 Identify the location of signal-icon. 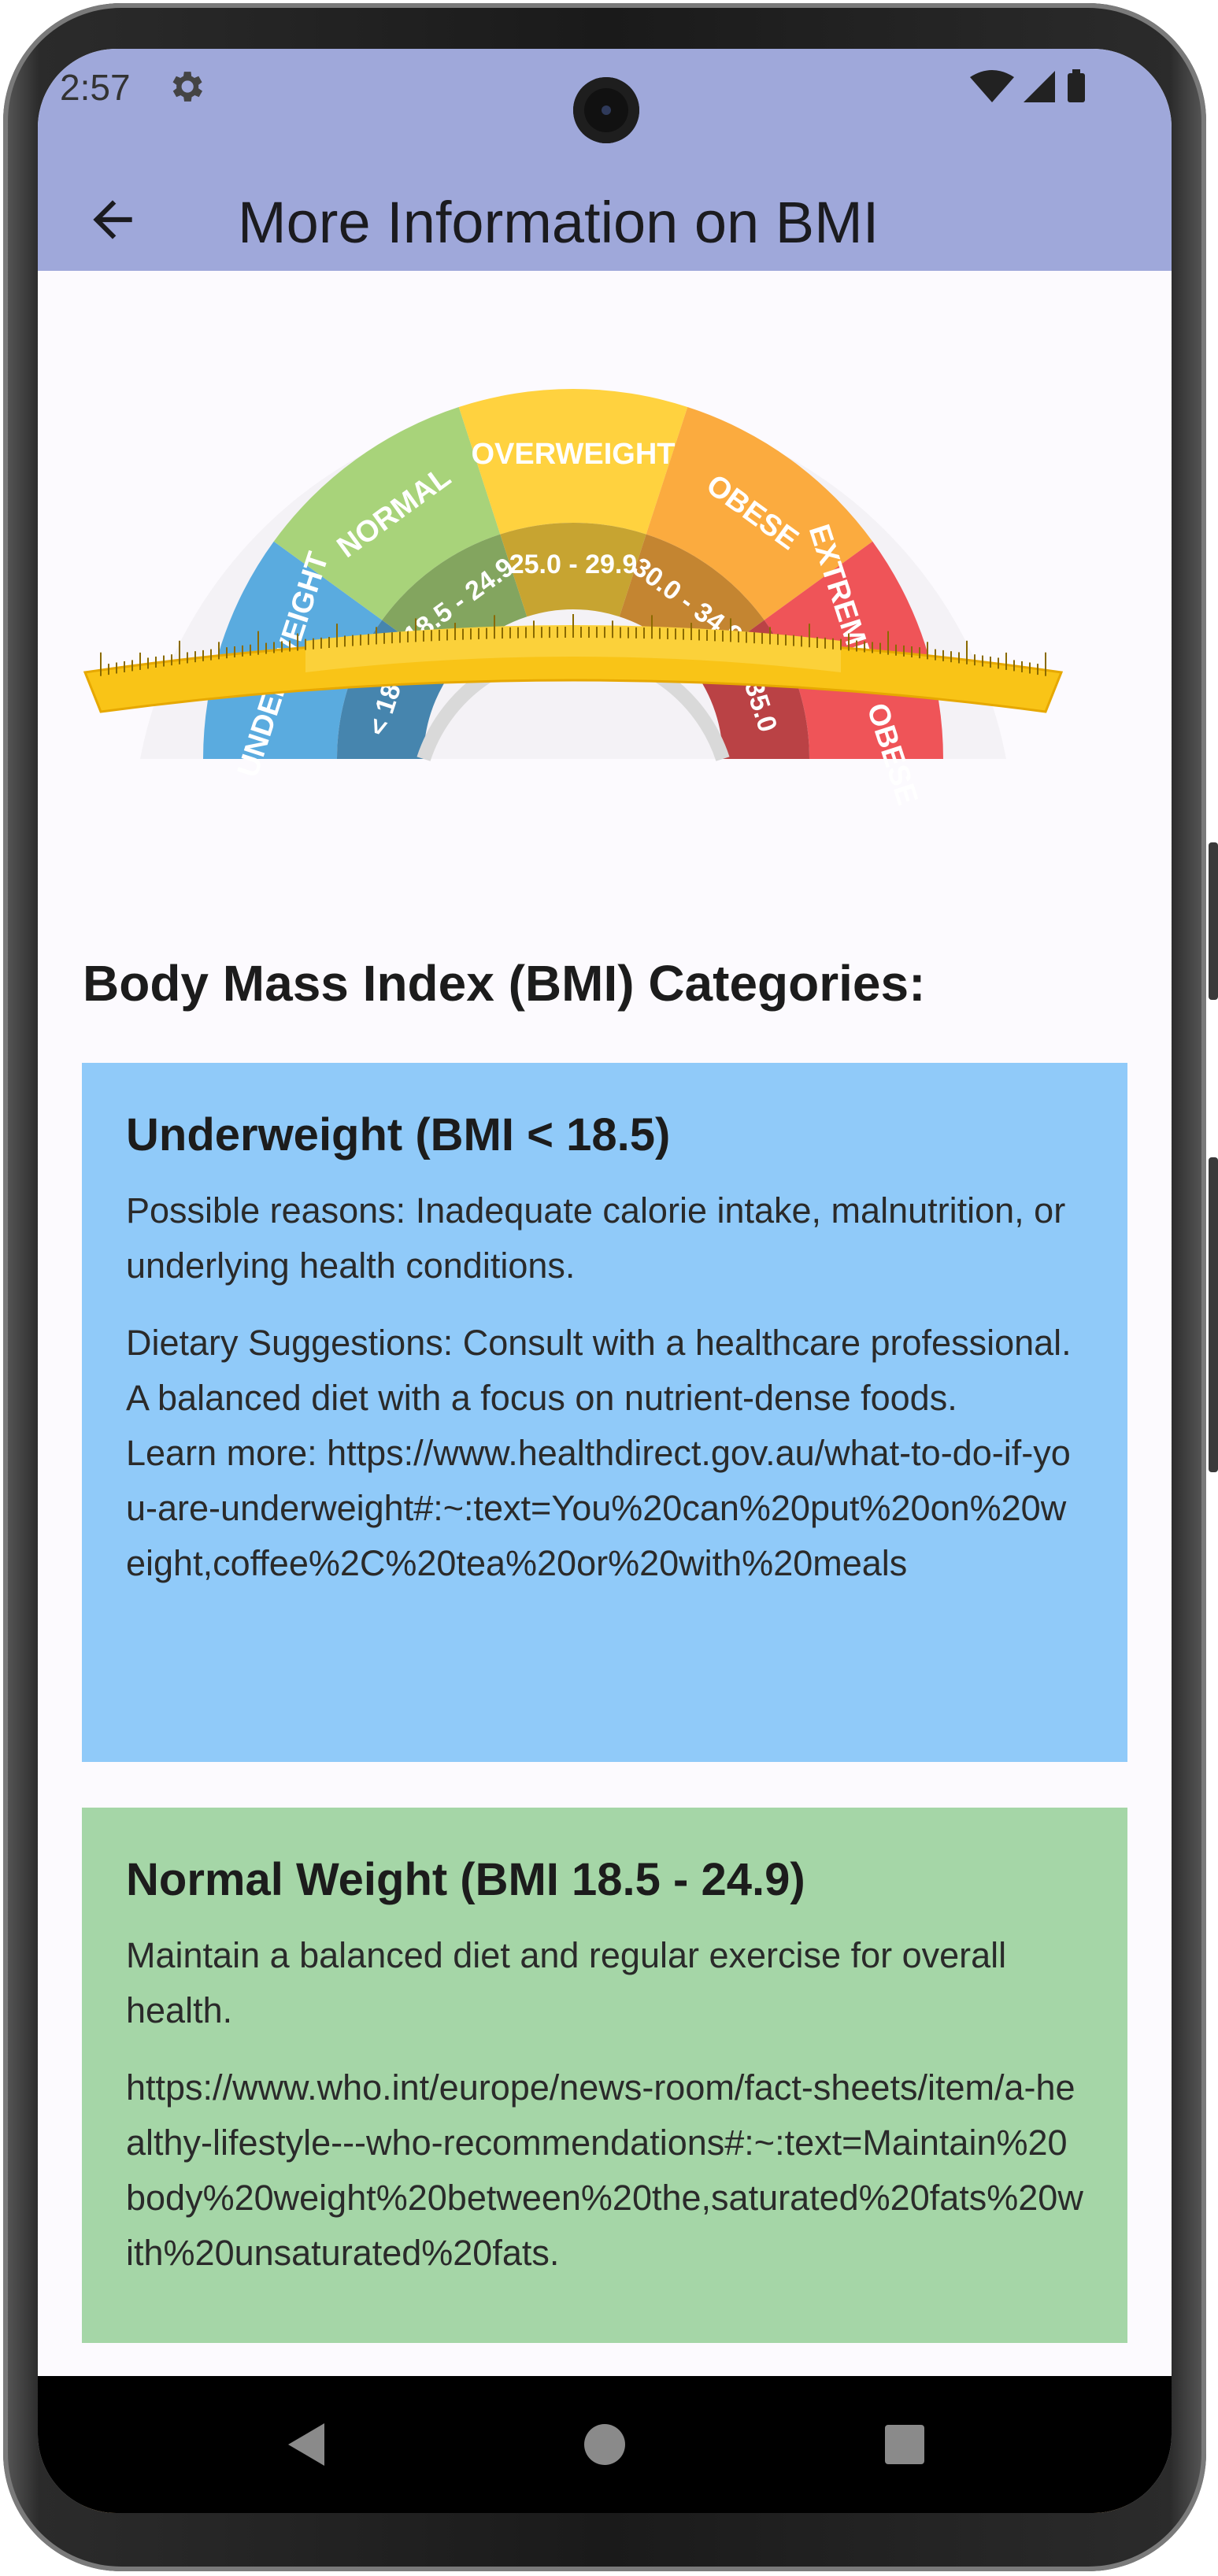
(1039, 86).